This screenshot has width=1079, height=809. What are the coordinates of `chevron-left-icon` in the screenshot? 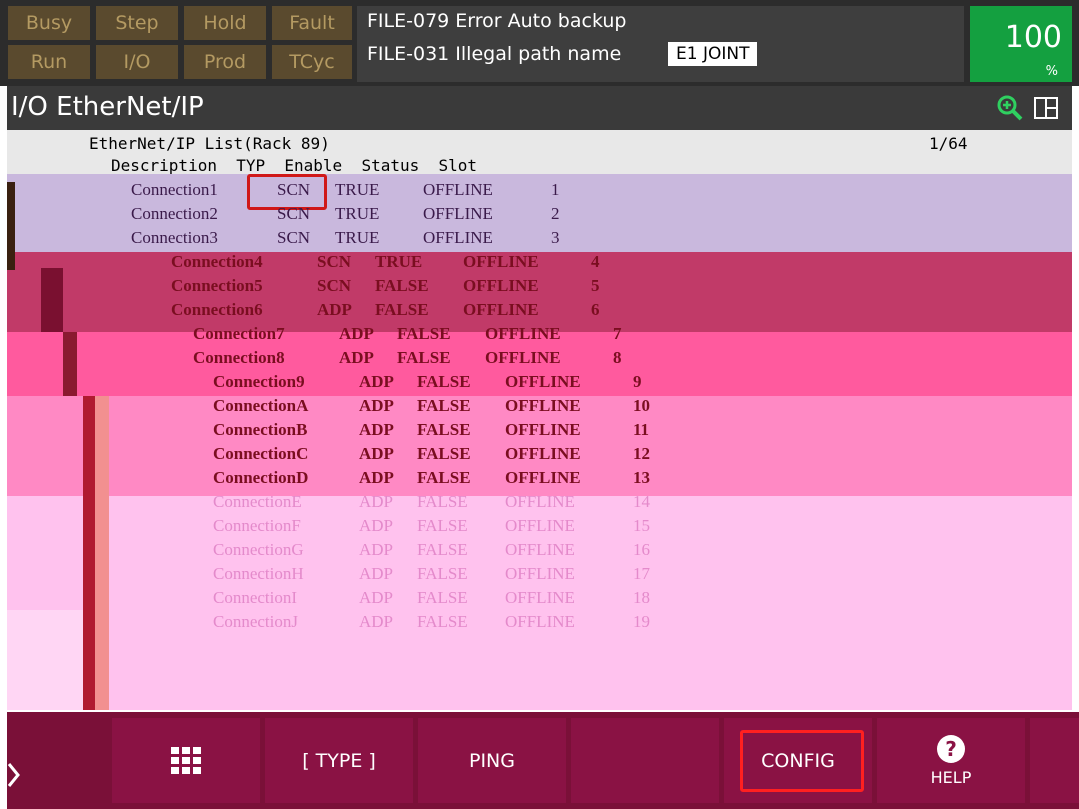 It's located at (13, 775).